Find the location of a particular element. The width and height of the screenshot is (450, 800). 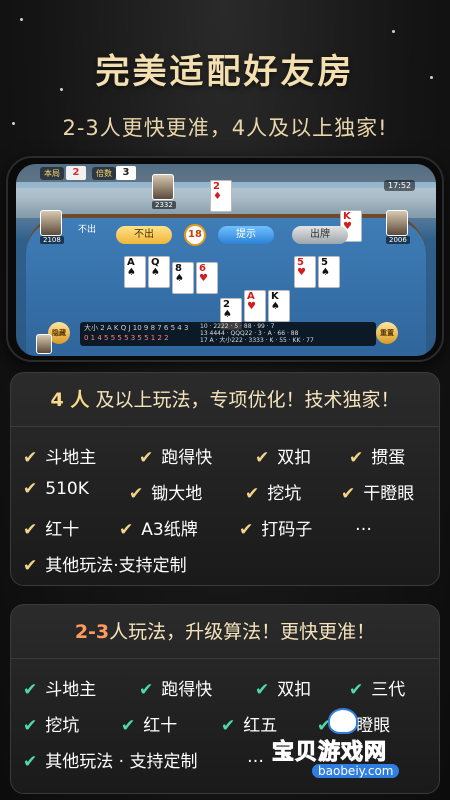

hand-card: A ♥ is located at coordinates (255, 306).